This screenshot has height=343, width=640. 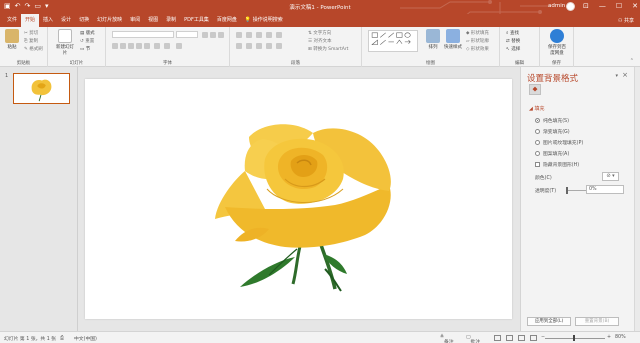 What do you see at coordinates (12, 20) in the screenshot?
I see `tab-file: 文件` at bounding box center [12, 20].